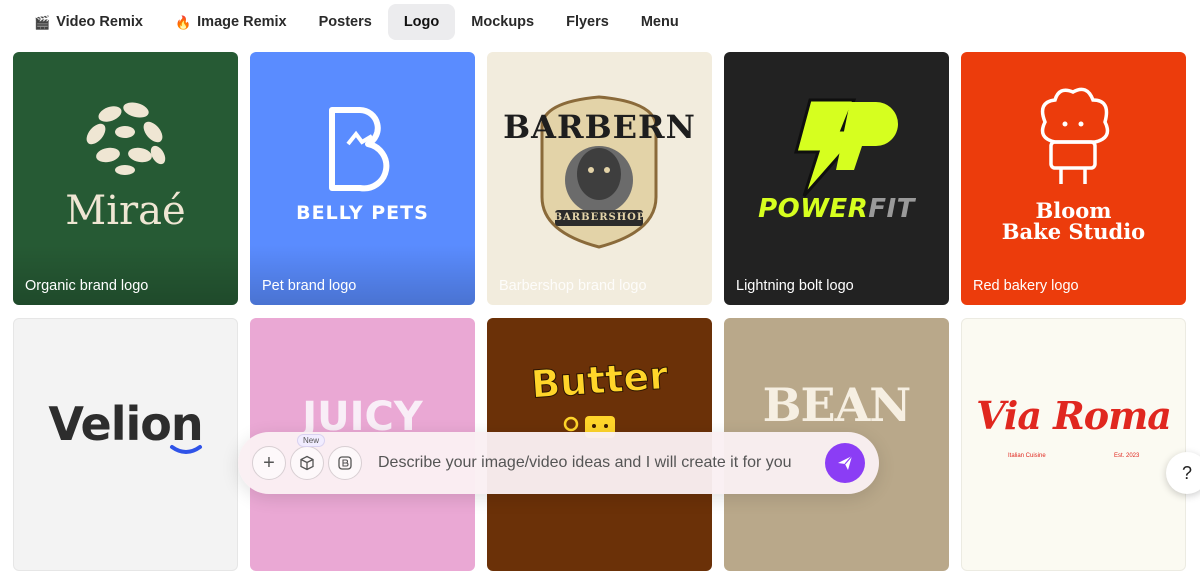 This screenshot has height=571, width=1200. What do you see at coordinates (125, 178) in the screenshot?
I see `template-card: Miraé Organic brand logo` at bounding box center [125, 178].